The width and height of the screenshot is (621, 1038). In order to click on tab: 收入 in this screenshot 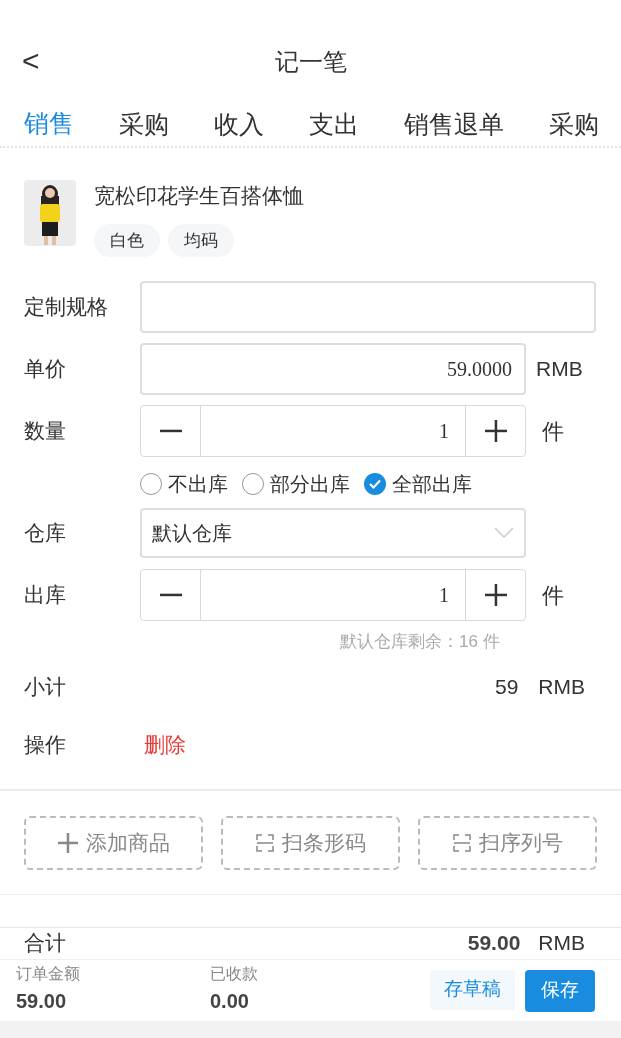, I will do `click(239, 123)`.